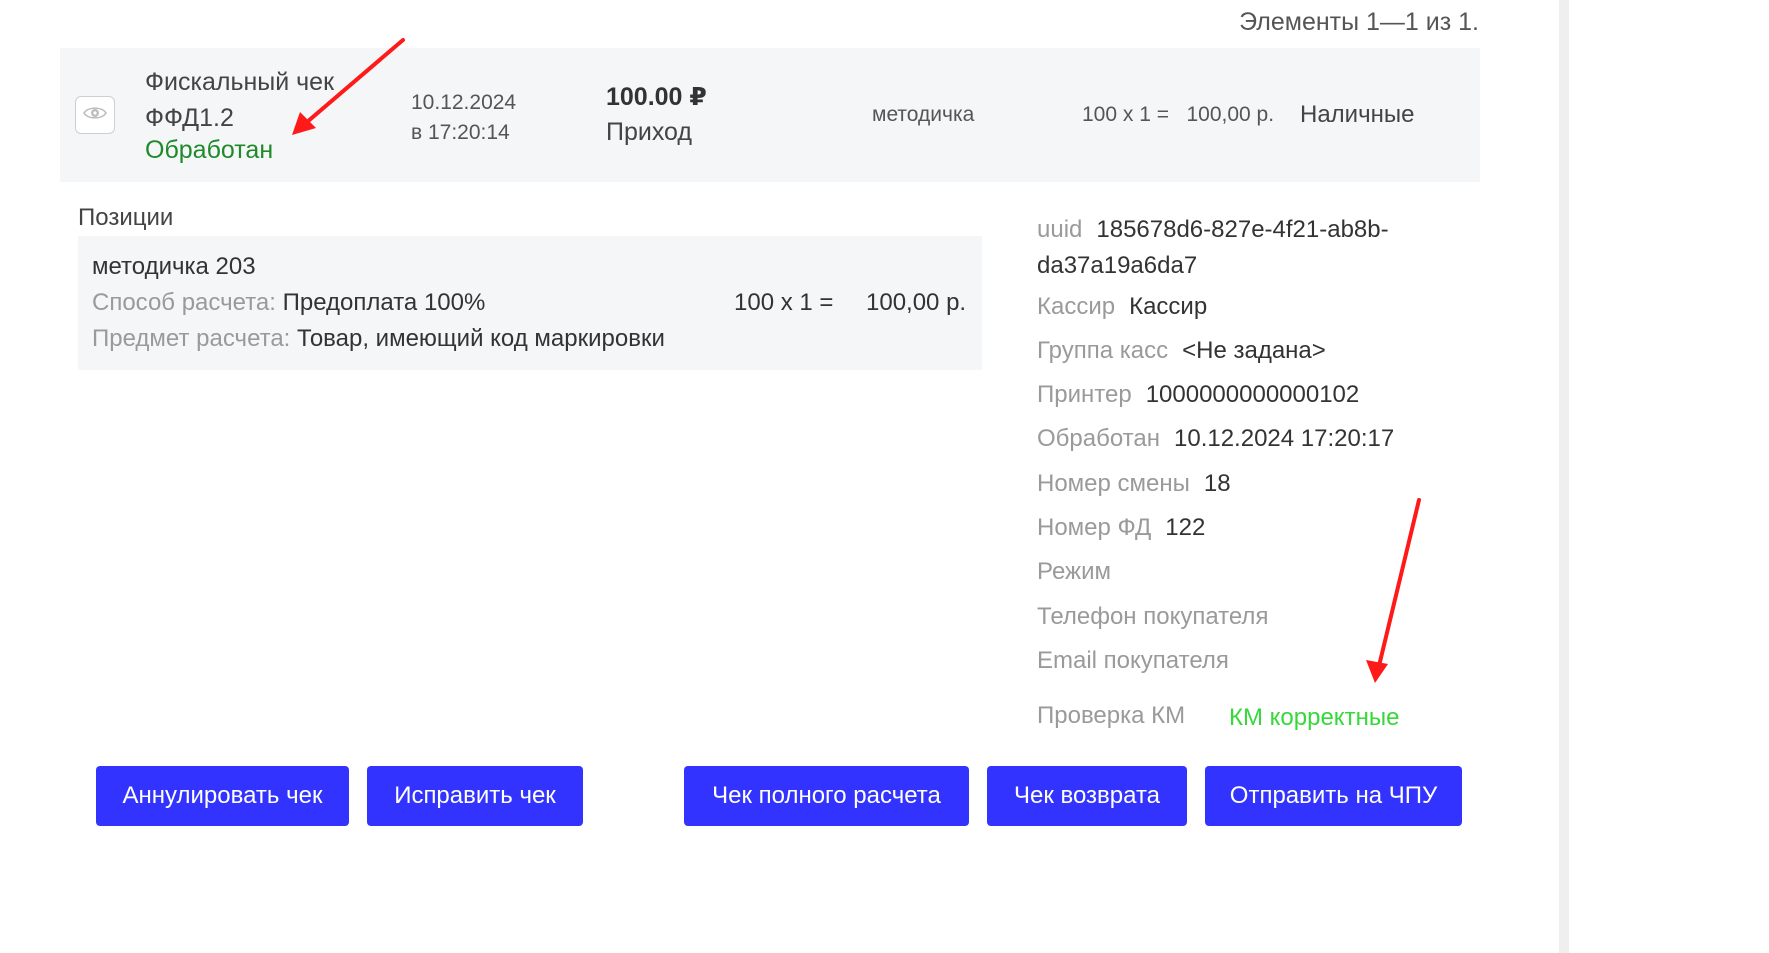  I want to click on position-method: Способ расчета: Предоплата 100%, so click(288, 303).